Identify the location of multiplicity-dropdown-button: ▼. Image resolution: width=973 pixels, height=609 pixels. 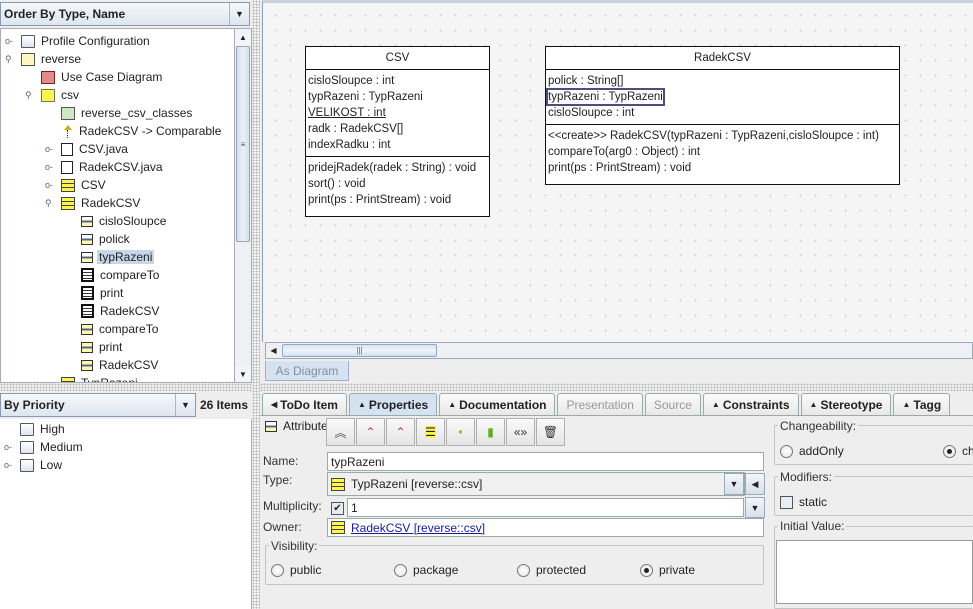
(755, 507).